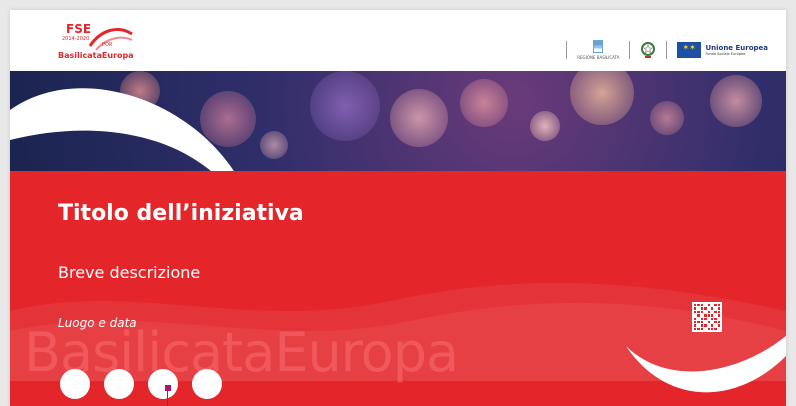 Image resolution: width=796 pixels, height=406 pixels. Describe the element at coordinates (129, 272) in the screenshot. I see `short-description: Breve descrizione` at that location.